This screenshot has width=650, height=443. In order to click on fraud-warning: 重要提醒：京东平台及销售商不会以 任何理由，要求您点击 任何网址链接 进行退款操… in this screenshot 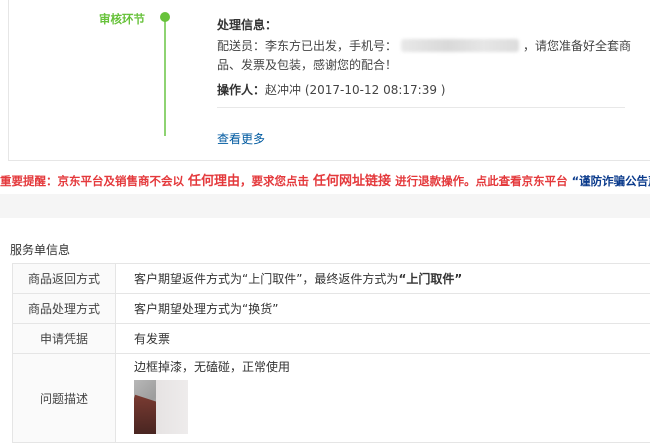, I will do `click(325, 179)`.